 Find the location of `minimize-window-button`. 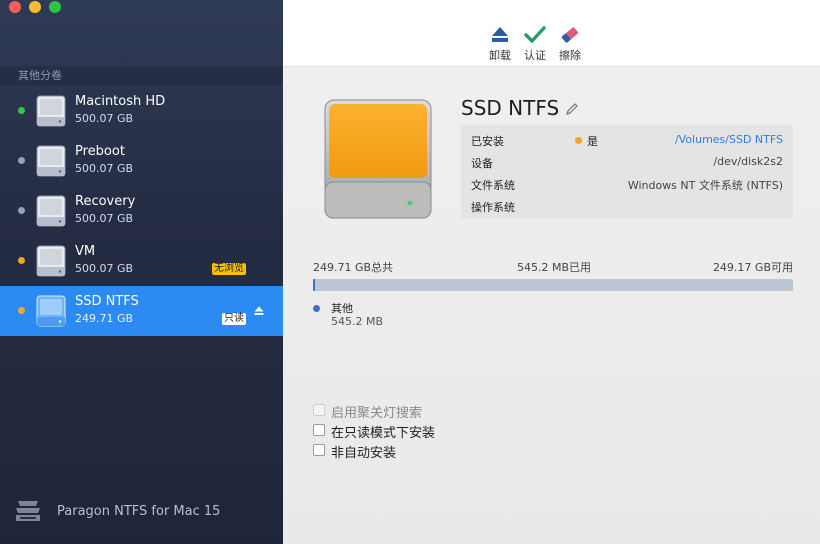

minimize-window-button is located at coordinates (35, 7).